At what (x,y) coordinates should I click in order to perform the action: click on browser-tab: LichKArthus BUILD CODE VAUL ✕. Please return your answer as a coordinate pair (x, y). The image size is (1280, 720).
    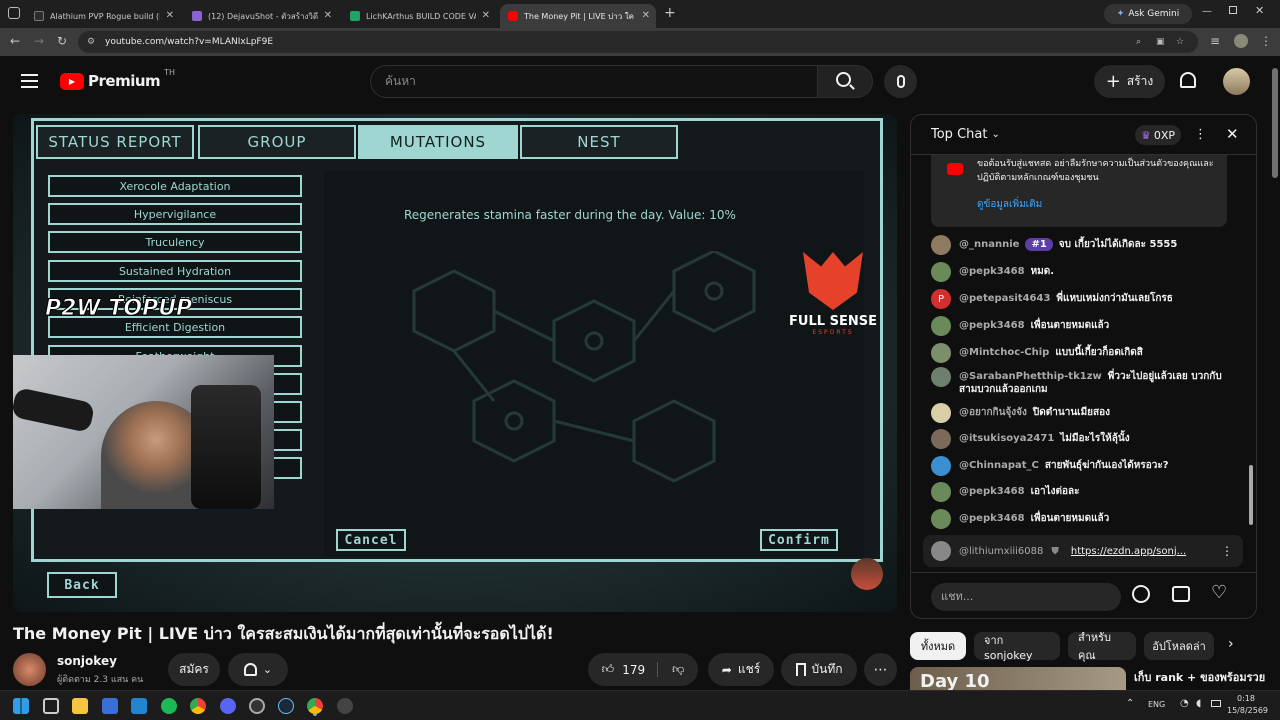
    Looking at the image, I should click on (419, 16).